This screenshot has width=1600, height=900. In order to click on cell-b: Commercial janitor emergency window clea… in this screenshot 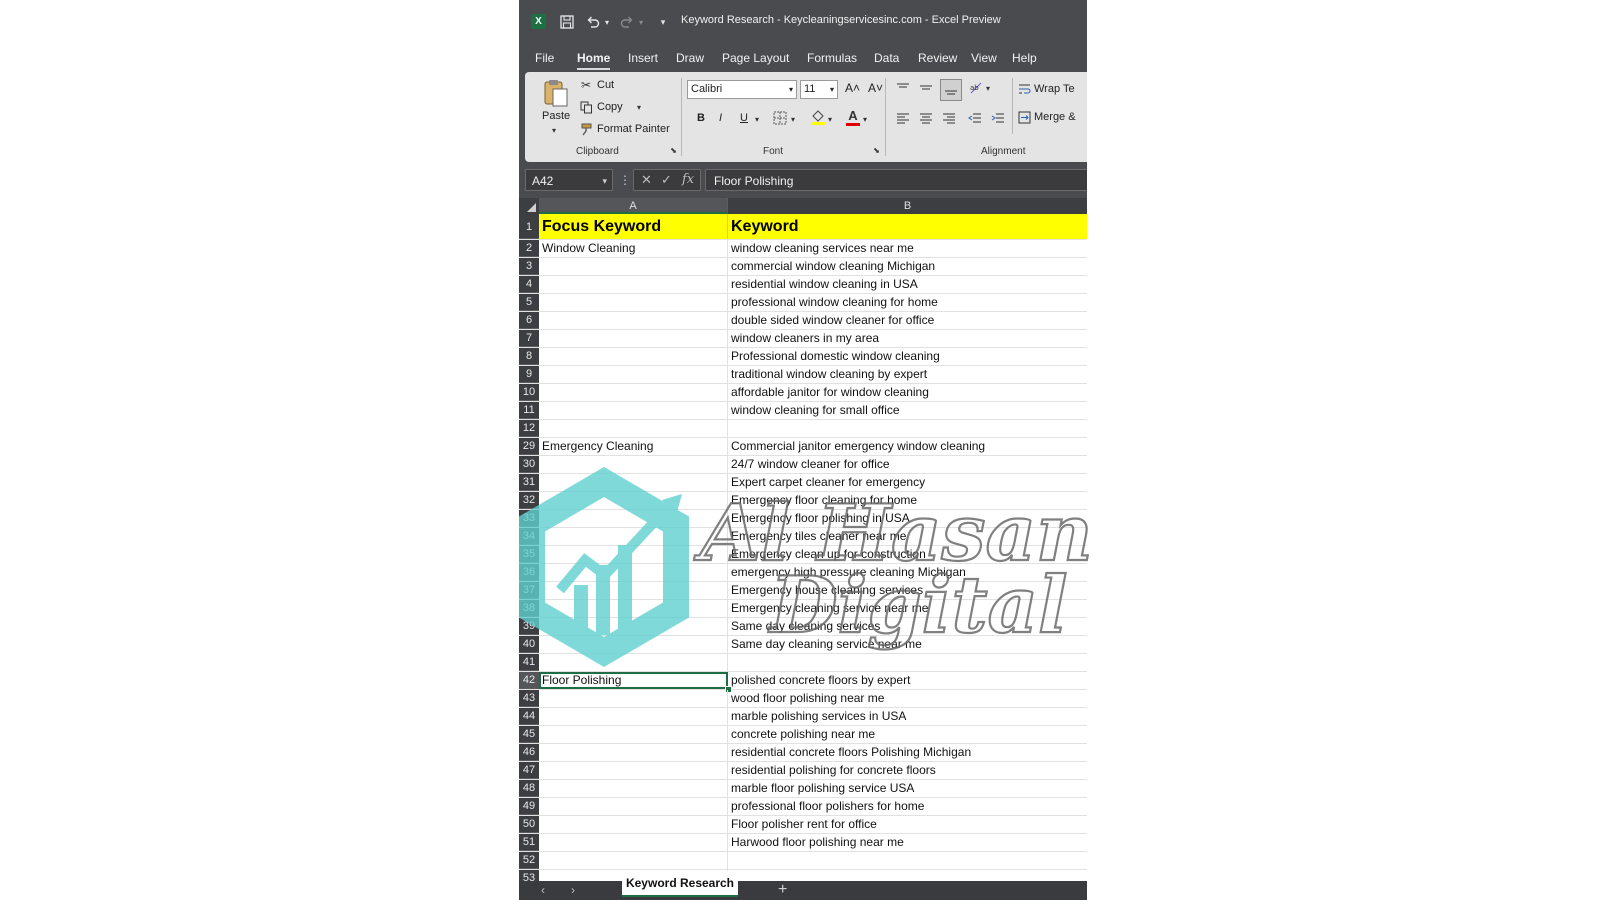, I will do `click(907, 446)`.